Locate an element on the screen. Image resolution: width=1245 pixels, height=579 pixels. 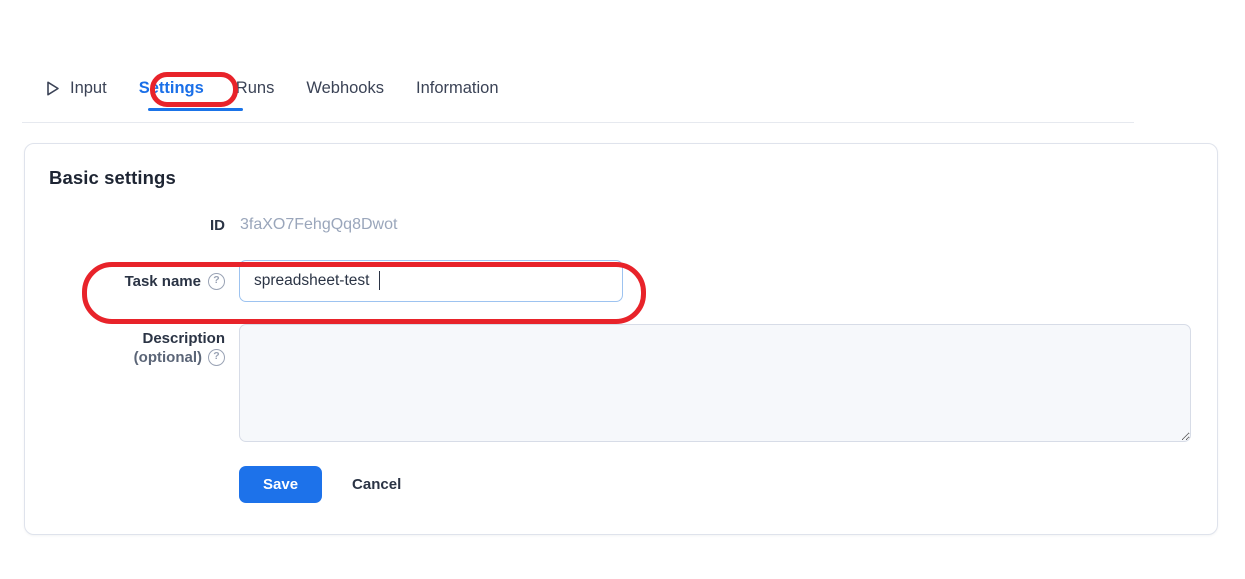
tab-input: Input is located at coordinates (75, 88).